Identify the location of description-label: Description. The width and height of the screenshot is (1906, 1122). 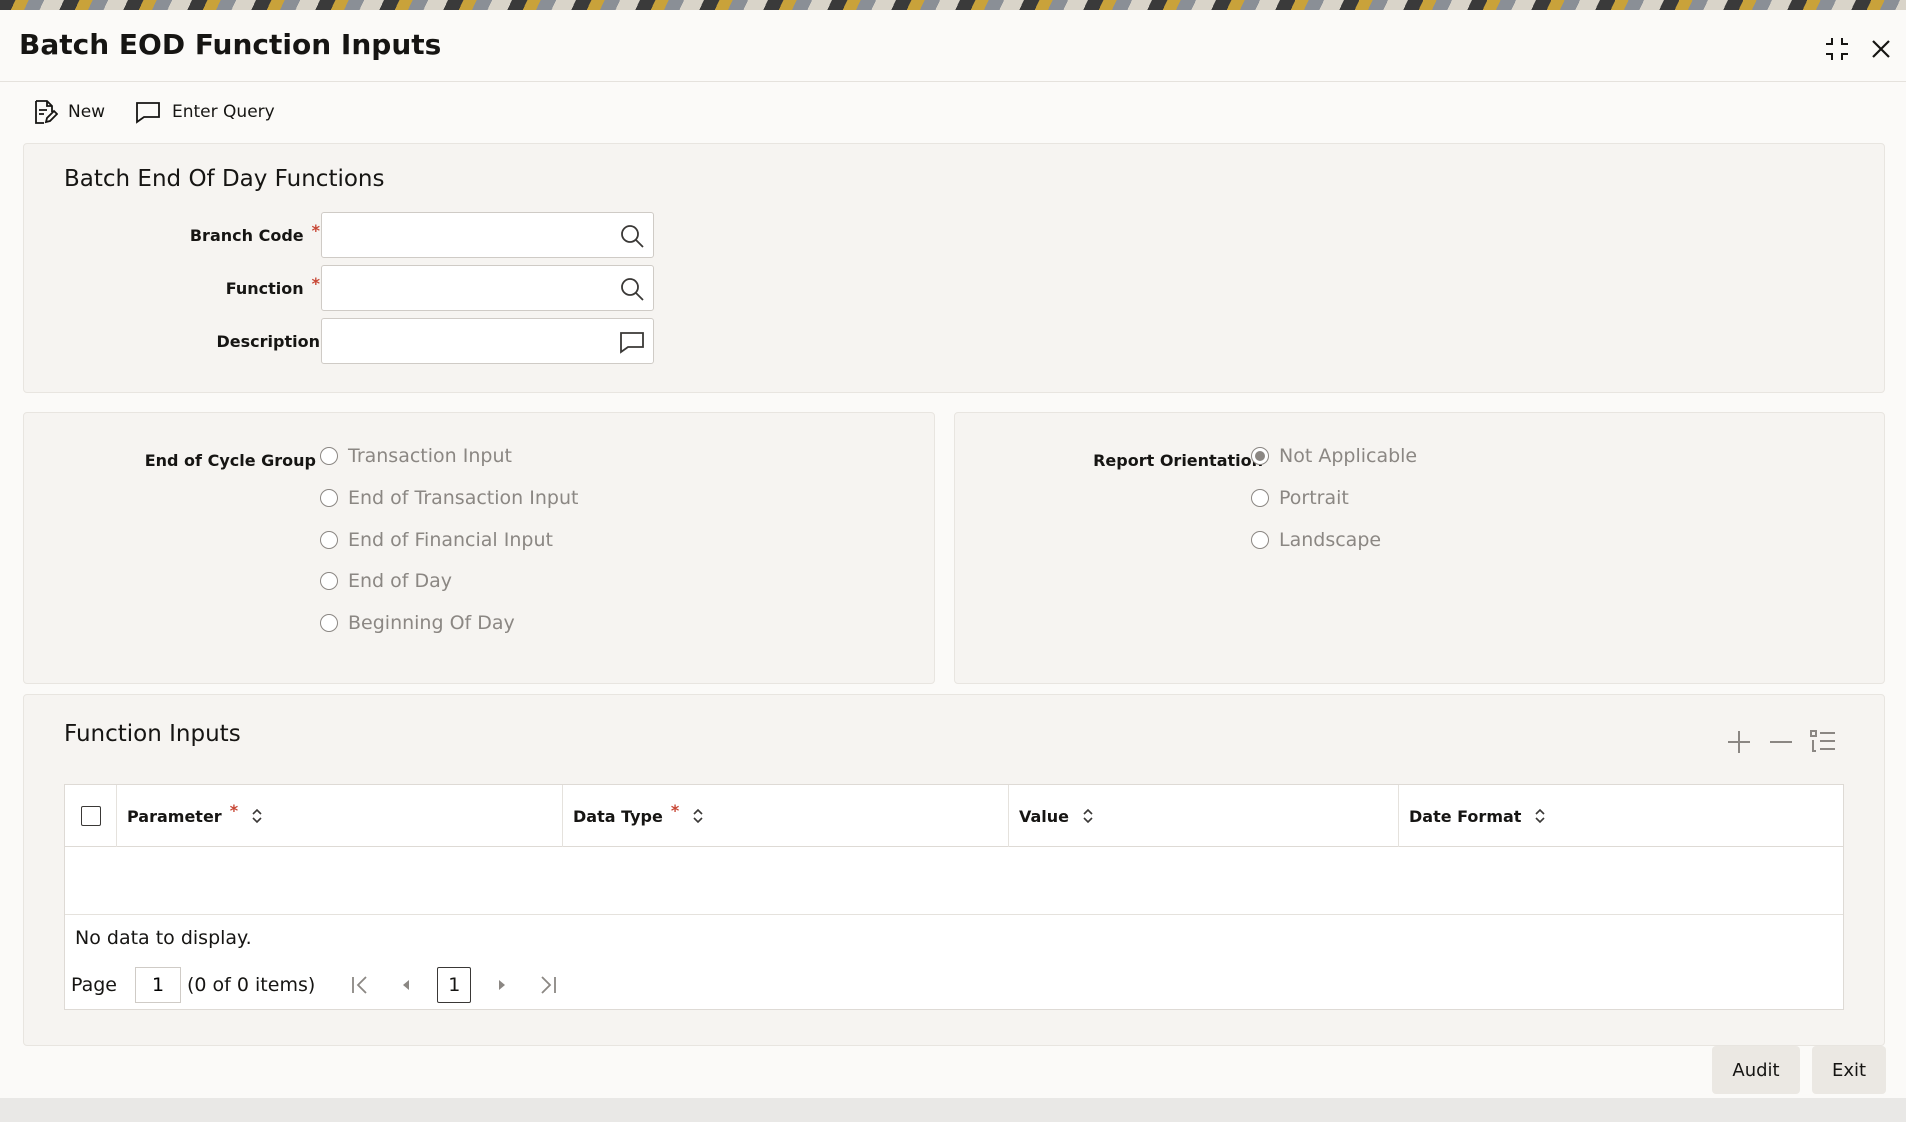
(268, 341).